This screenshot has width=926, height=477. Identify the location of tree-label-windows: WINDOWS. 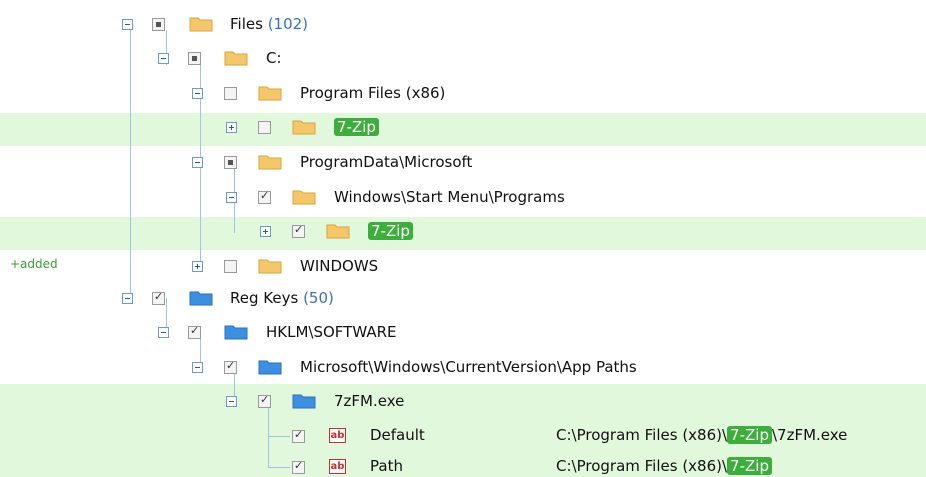
(339, 266).